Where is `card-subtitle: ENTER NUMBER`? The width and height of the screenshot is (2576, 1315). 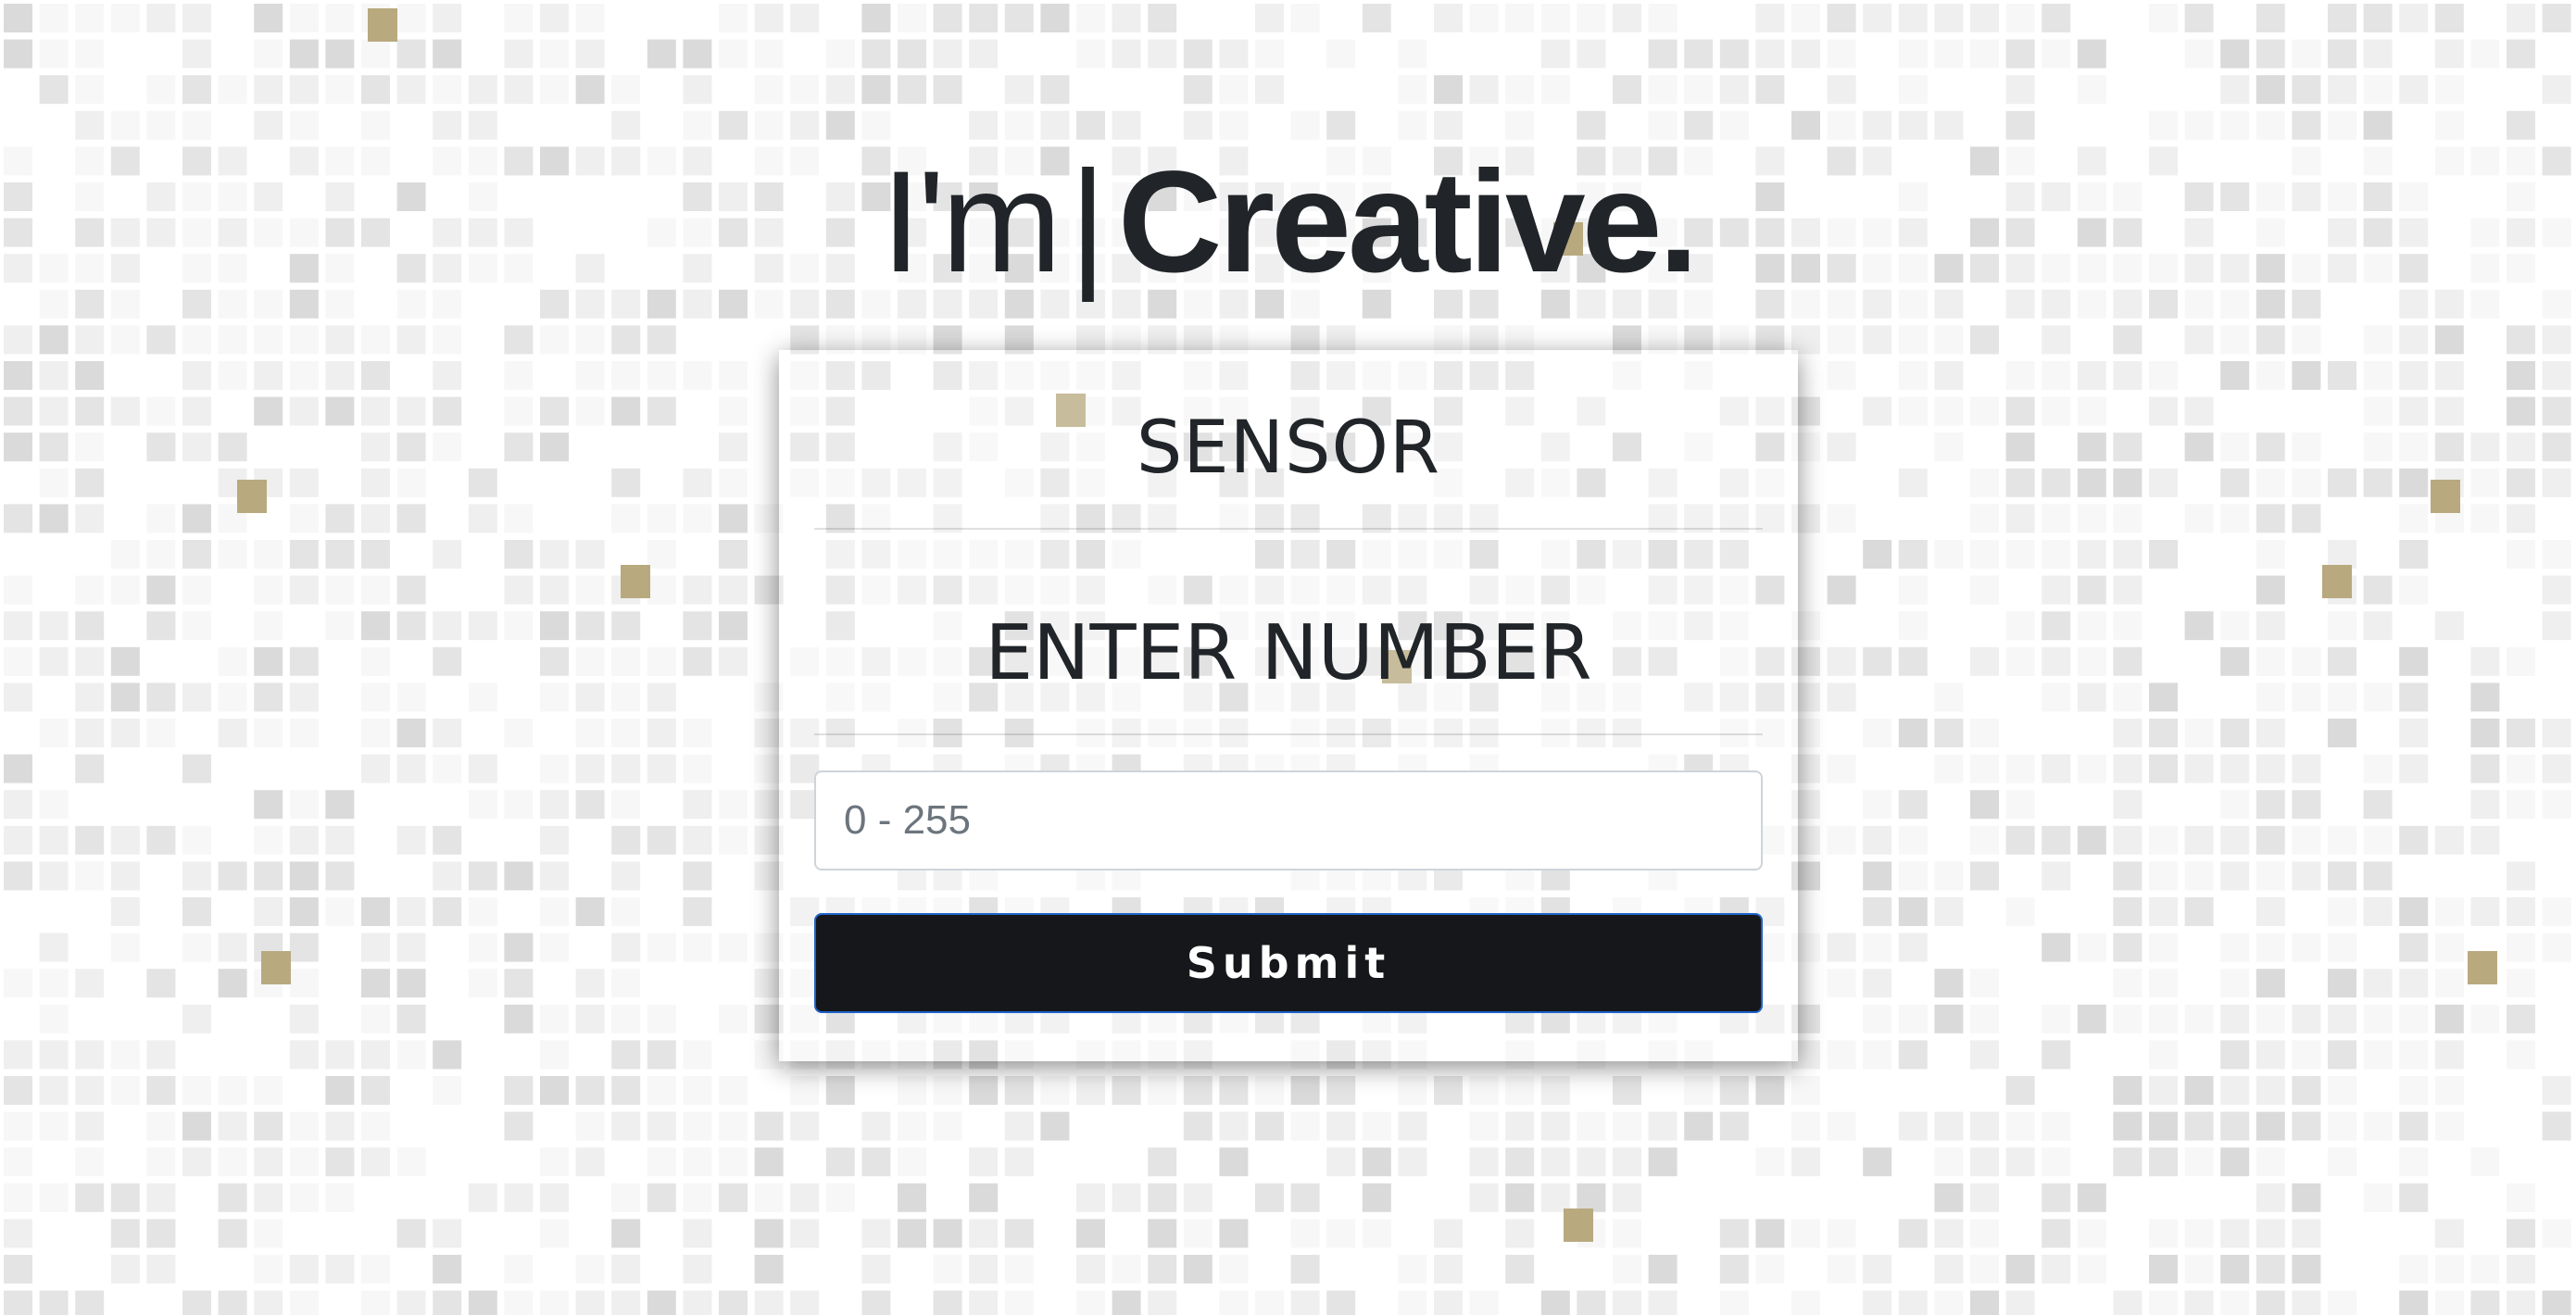
card-subtitle: ENTER NUMBER is located at coordinates (1288, 653).